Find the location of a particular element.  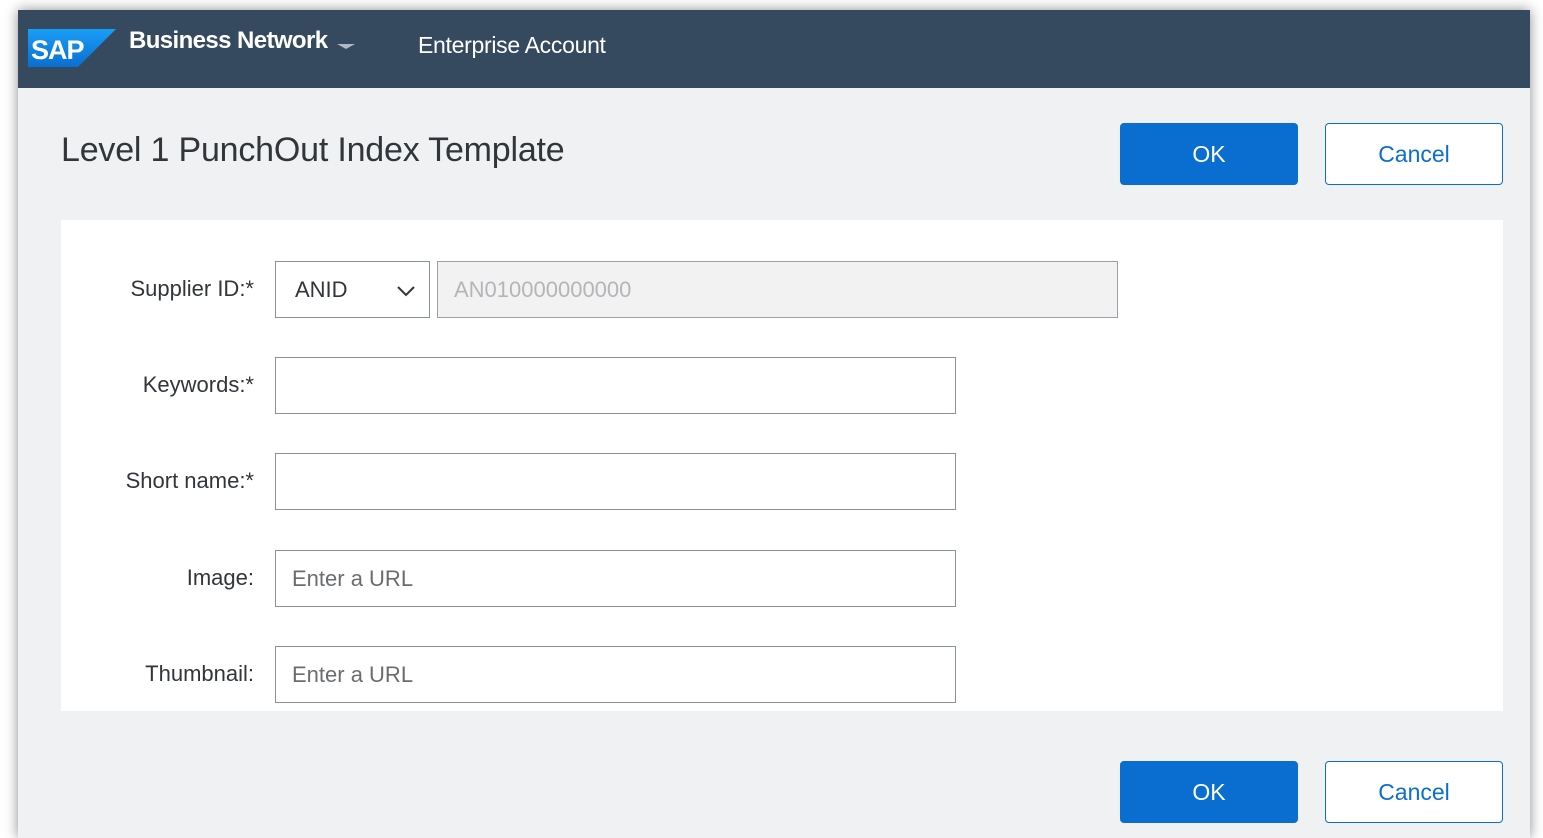

keywords-input is located at coordinates (615, 385).